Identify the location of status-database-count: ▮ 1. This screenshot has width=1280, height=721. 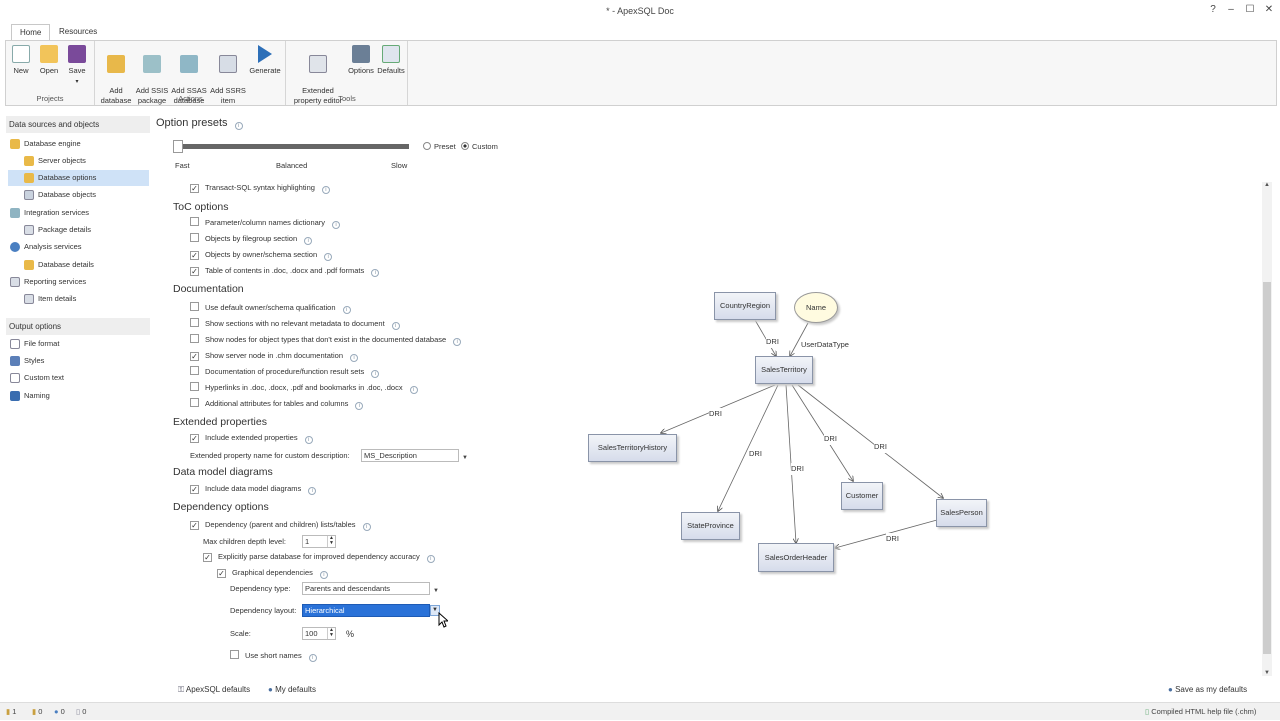
(11, 711).